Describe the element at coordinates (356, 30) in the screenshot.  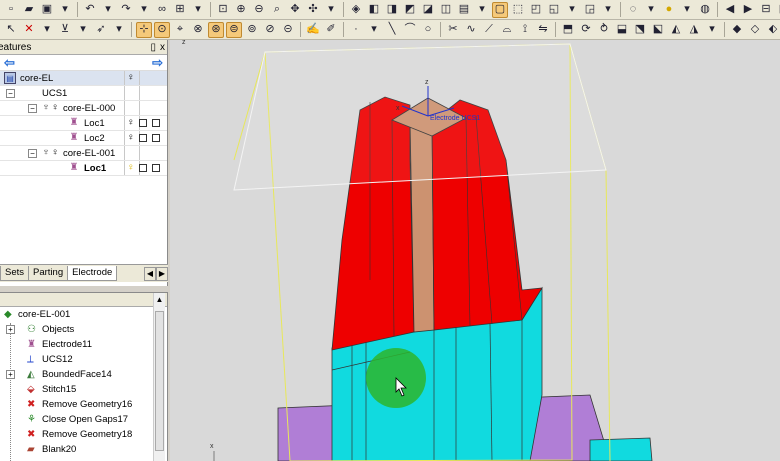
I see `point-icon: ·` at that location.